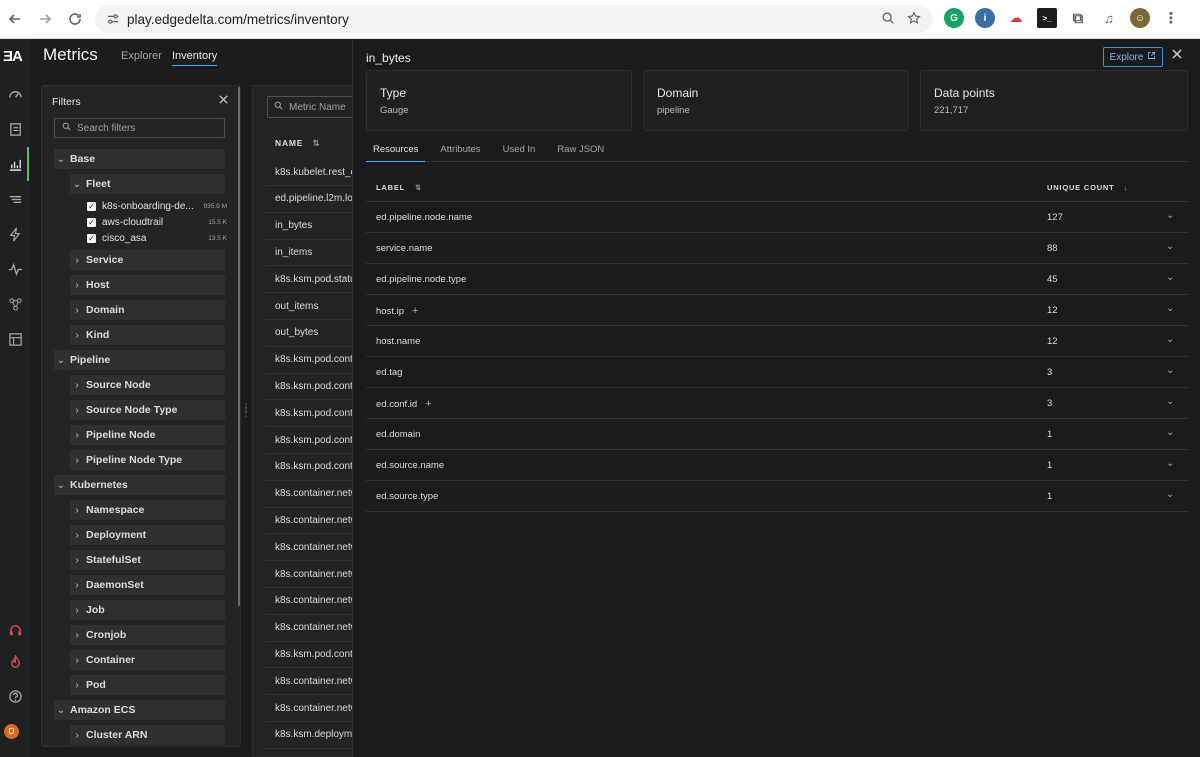  I want to click on dashboard-gauge-icon, so click(15, 94).